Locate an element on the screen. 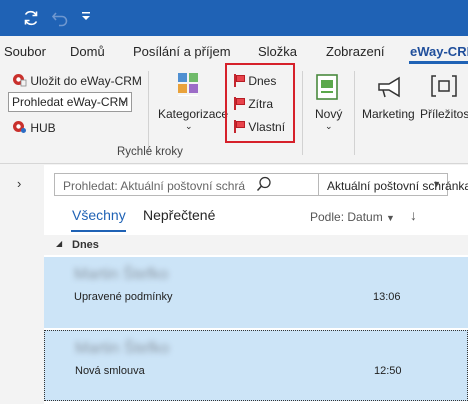 This screenshot has height=404, width=468. opportunity-icon is located at coordinates (444, 87).